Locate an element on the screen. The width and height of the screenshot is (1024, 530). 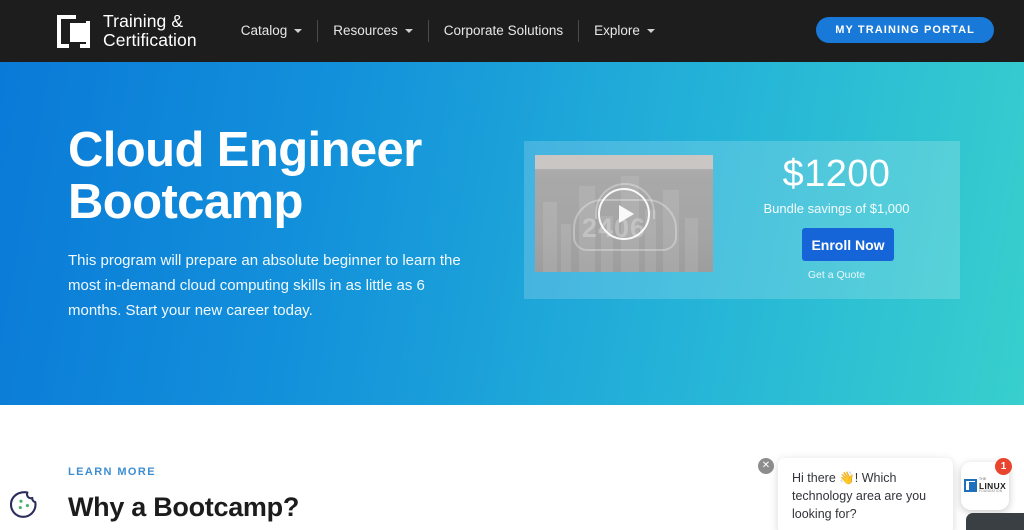
nav-label: Explore is located at coordinates (617, 30).